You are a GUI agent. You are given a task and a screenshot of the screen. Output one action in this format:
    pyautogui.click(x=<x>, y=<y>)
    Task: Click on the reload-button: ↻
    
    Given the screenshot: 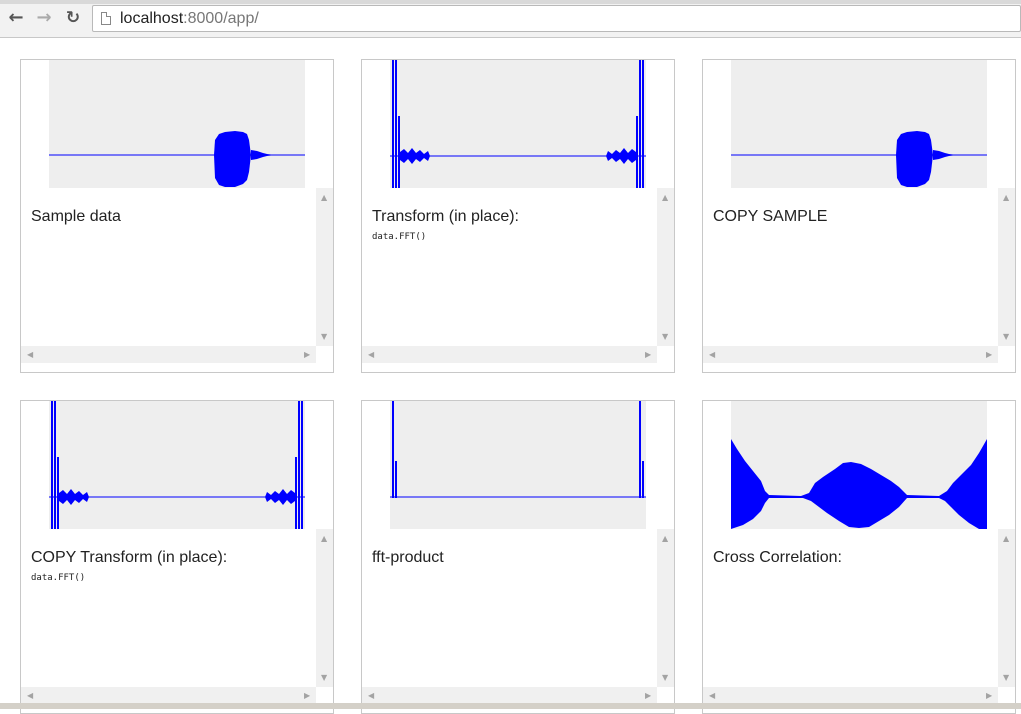 What is the action you would take?
    pyautogui.click(x=73, y=18)
    